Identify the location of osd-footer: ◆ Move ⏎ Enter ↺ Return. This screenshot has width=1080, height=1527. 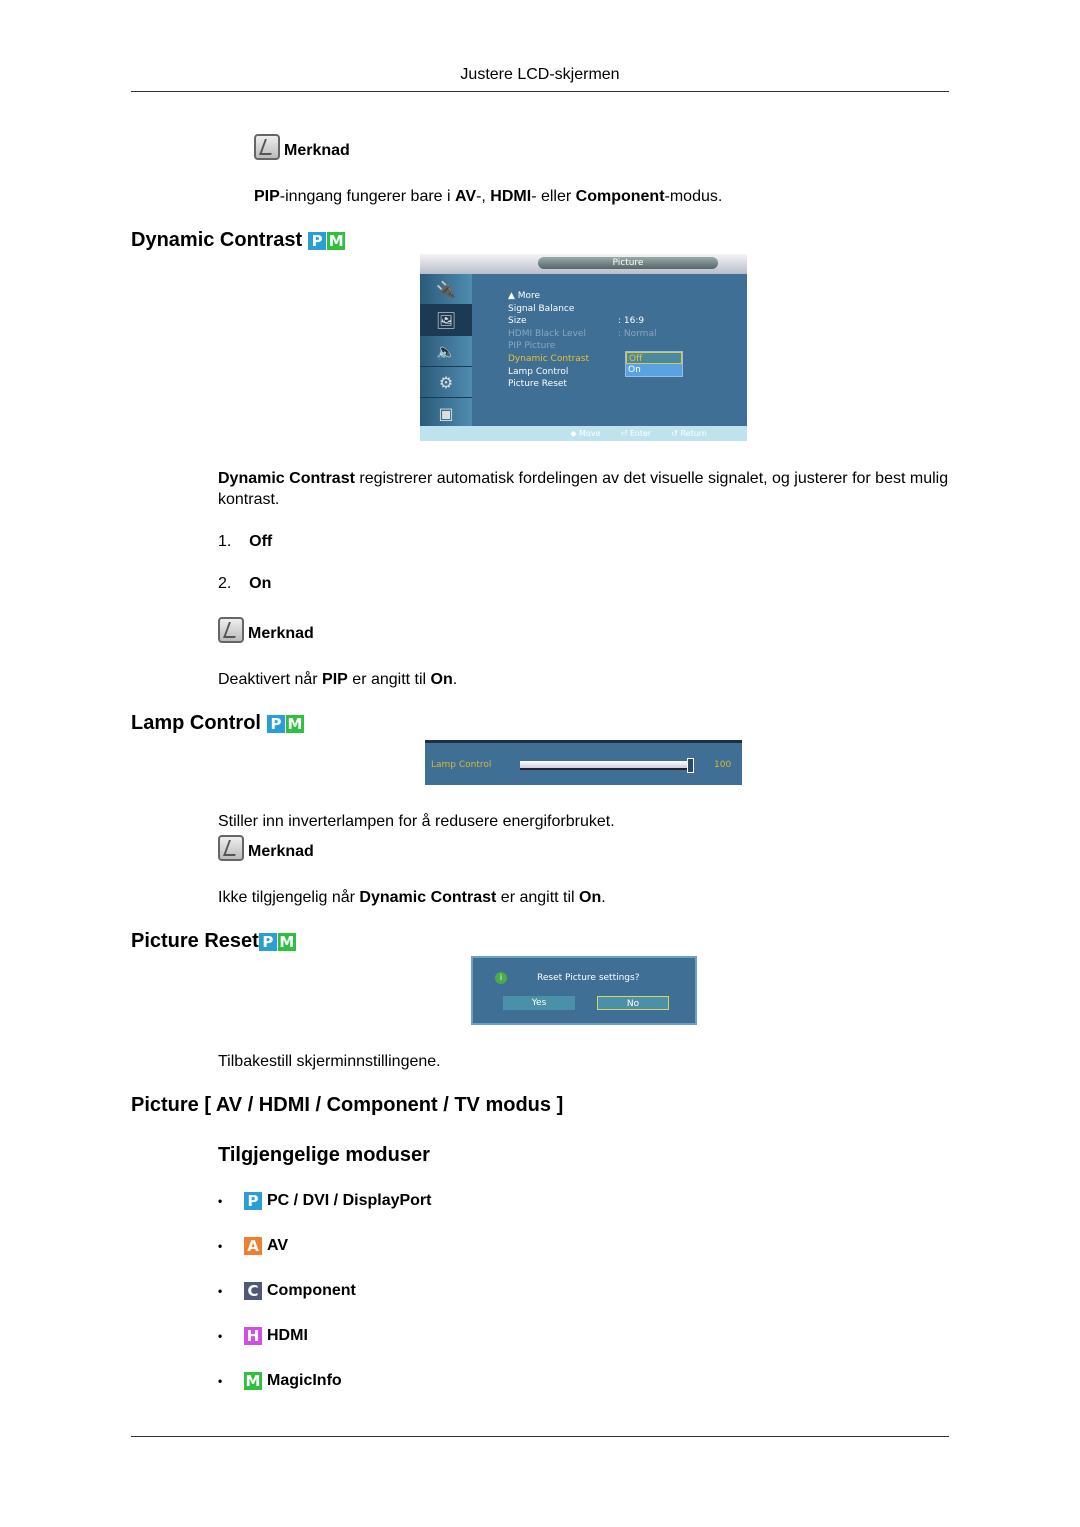
(583, 433).